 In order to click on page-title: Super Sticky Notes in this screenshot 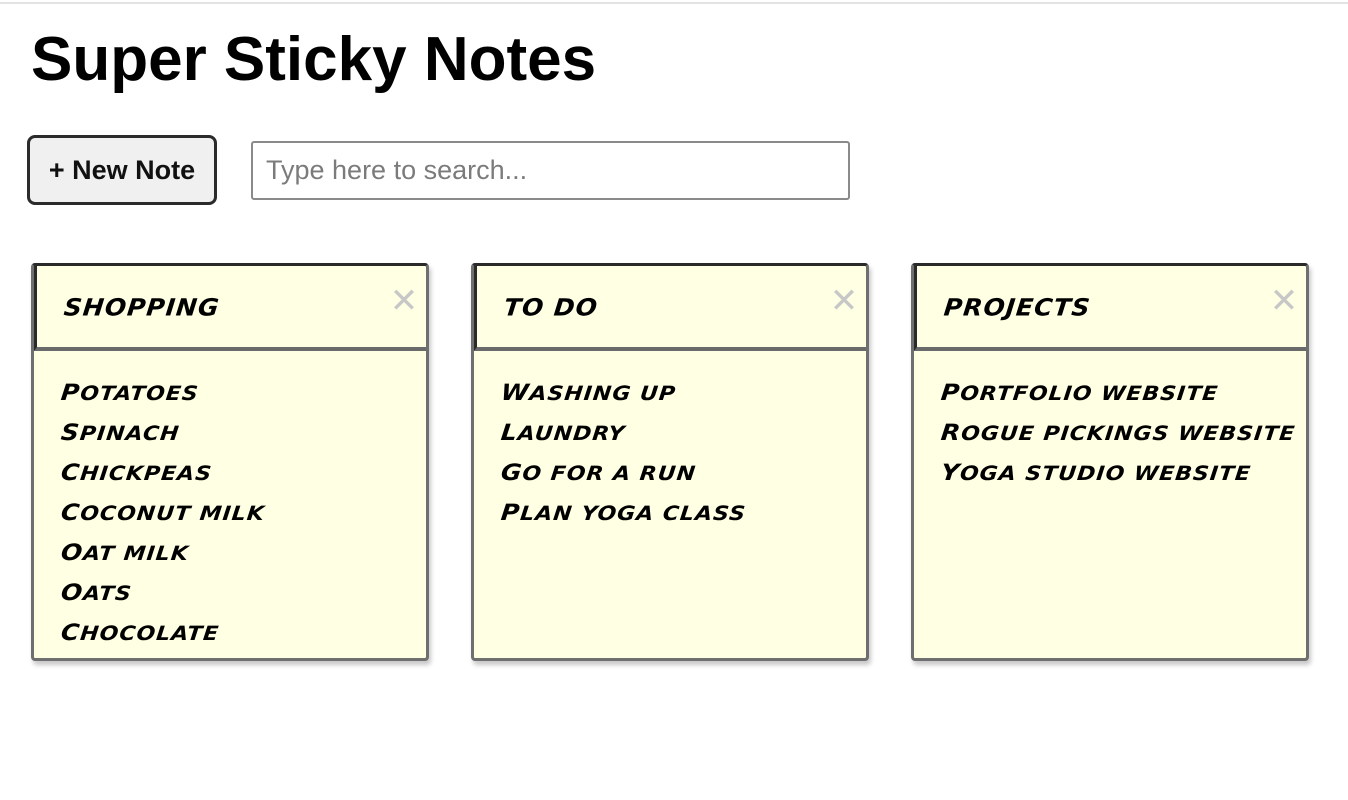, I will do `click(314, 59)`.